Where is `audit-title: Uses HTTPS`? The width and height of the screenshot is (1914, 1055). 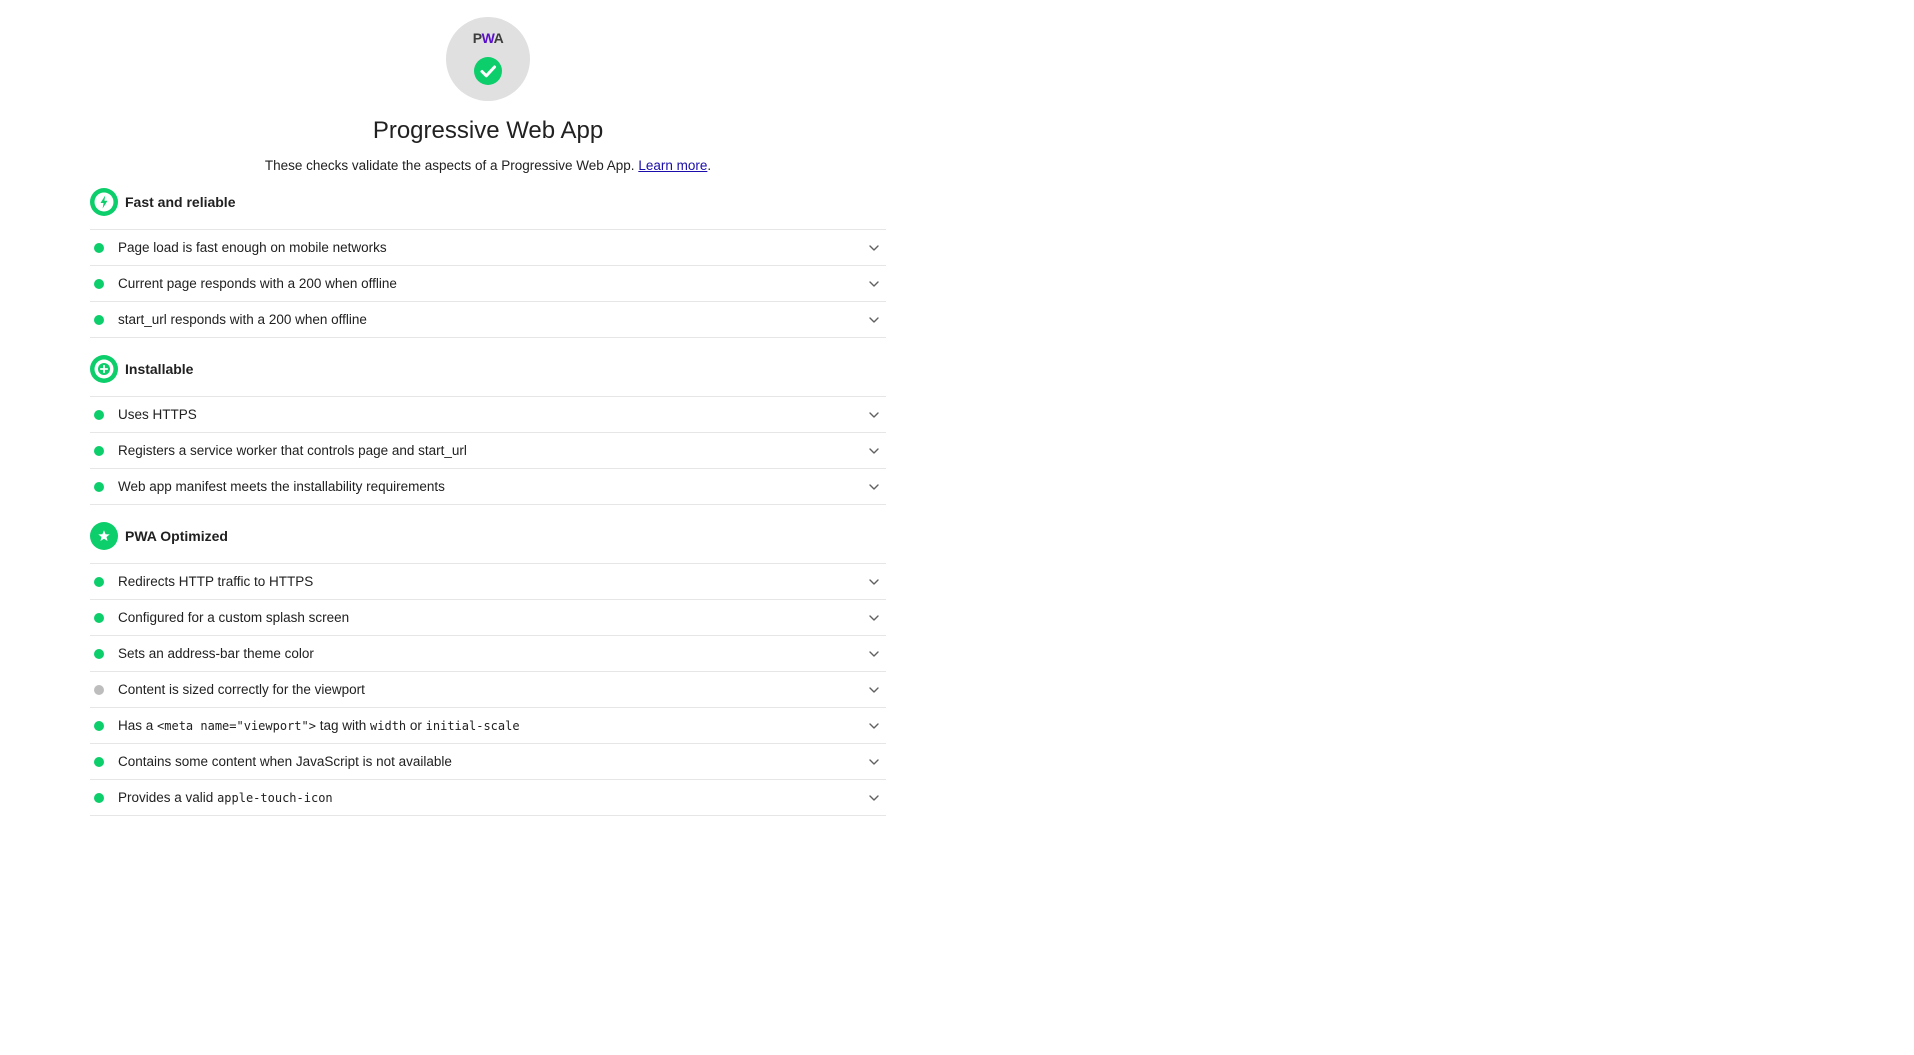
audit-title: Uses HTTPS is located at coordinates (493, 414).